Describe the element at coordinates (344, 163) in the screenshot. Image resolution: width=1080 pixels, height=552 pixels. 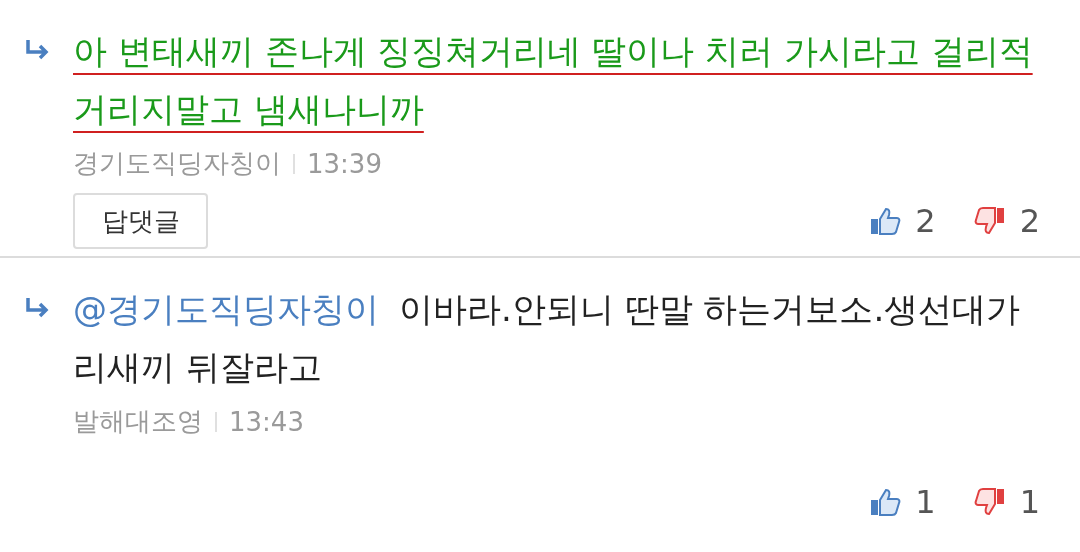
I see `comment-time: 13:39` at that location.